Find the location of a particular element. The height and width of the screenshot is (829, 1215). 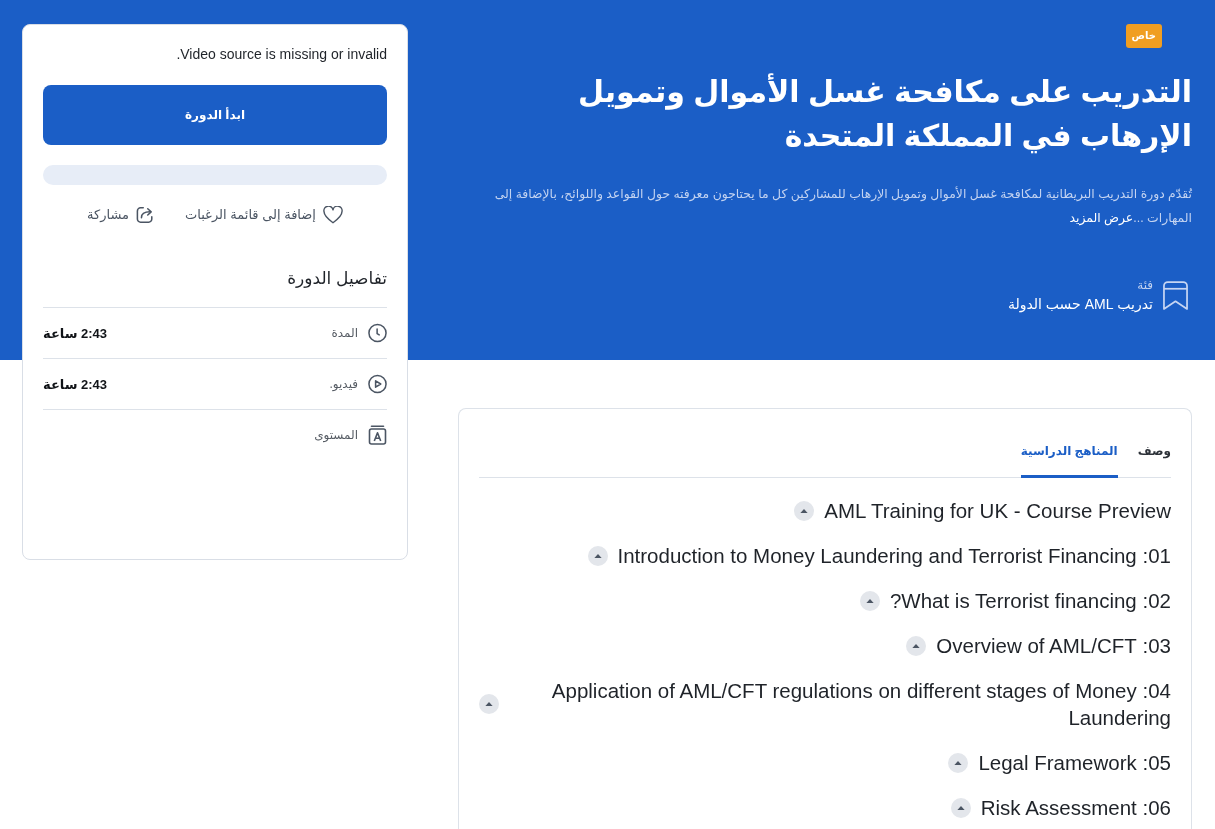

detail-label: المدة is located at coordinates (344, 333).